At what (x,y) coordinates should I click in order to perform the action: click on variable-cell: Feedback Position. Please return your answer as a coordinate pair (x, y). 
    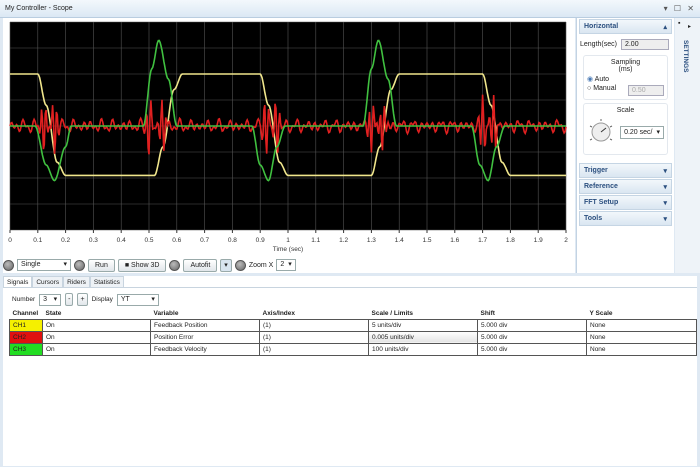
    Looking at the image, I should click on (205, 325).